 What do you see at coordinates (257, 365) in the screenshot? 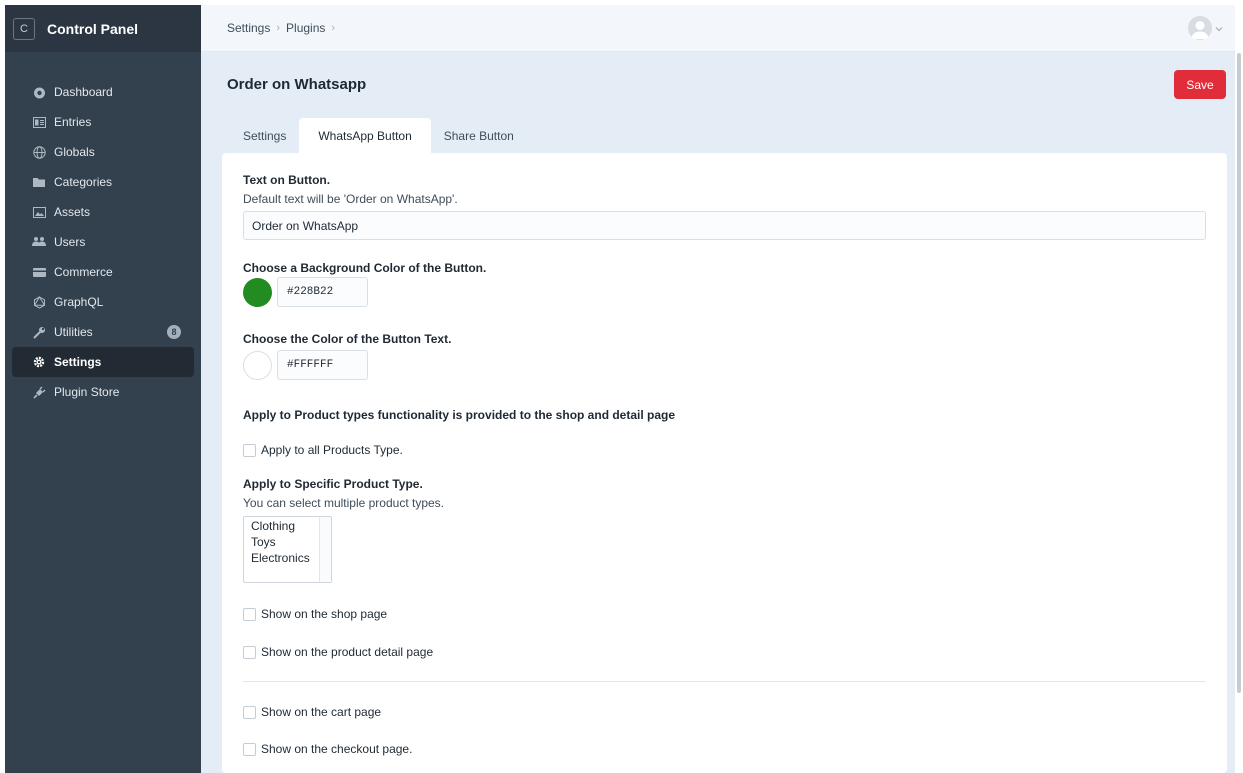
I see `text-color-swatch` at bounding box center [257, 365].